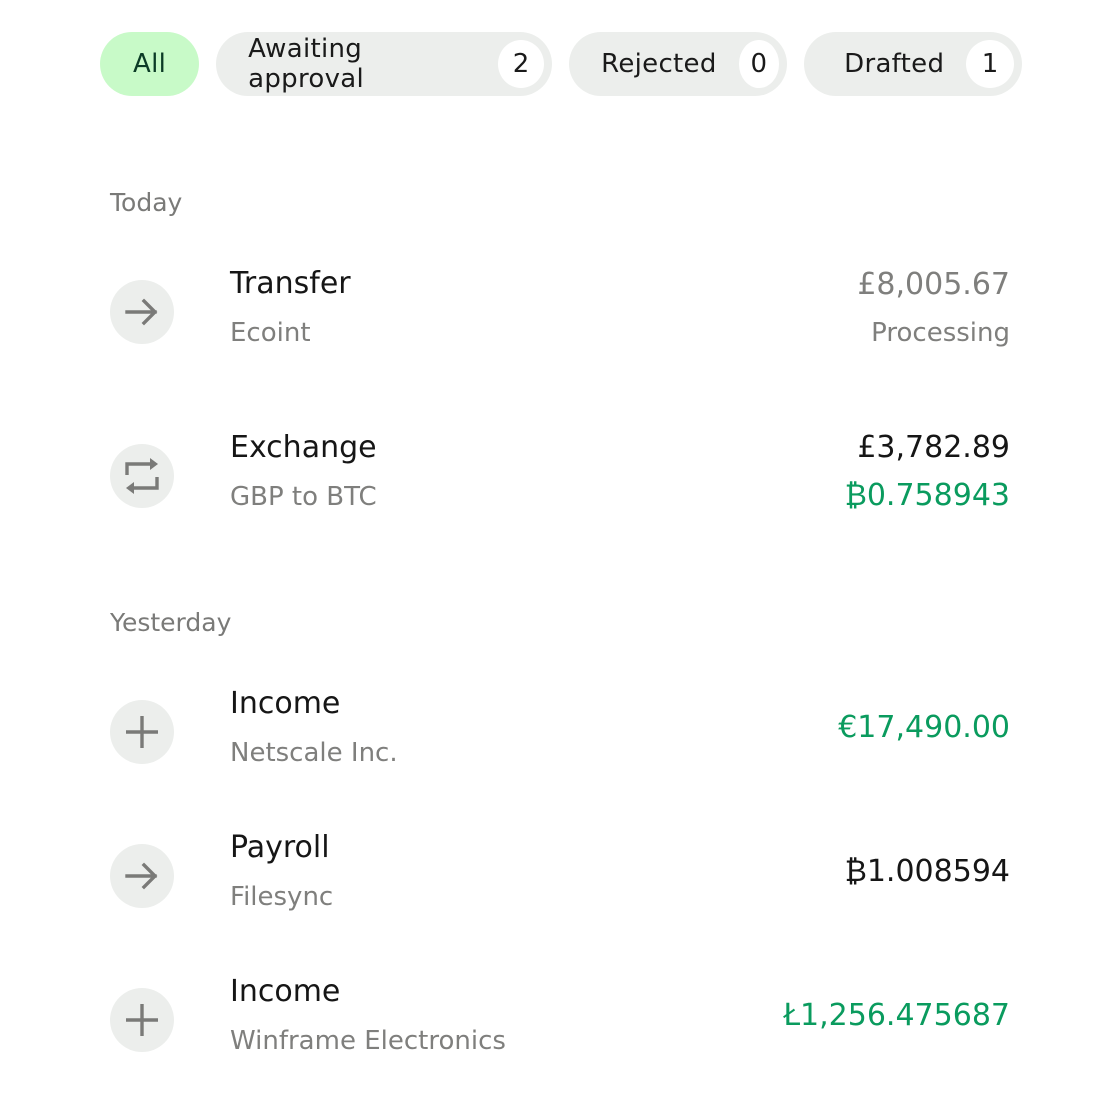  What do you see at coordinates (659, 64) in the screenshot?
I see `filter-chip-label: Rejected` at bounding box center [659, 64].